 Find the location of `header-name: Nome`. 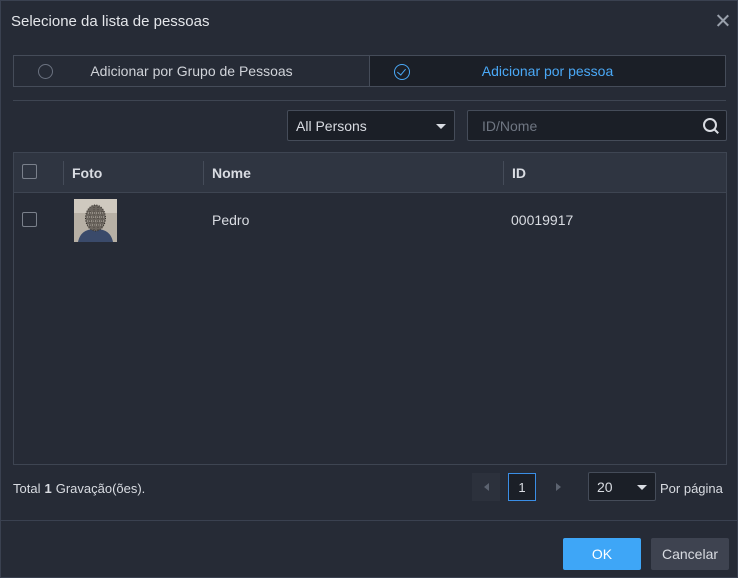

header-name: Nome is located at coordinates (231, 173).